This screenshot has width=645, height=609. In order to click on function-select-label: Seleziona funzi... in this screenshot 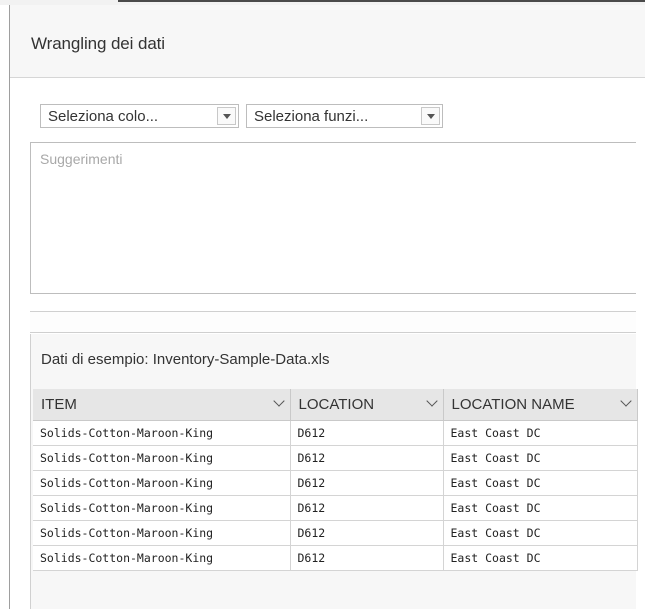, I will do `click(311, 116)`.